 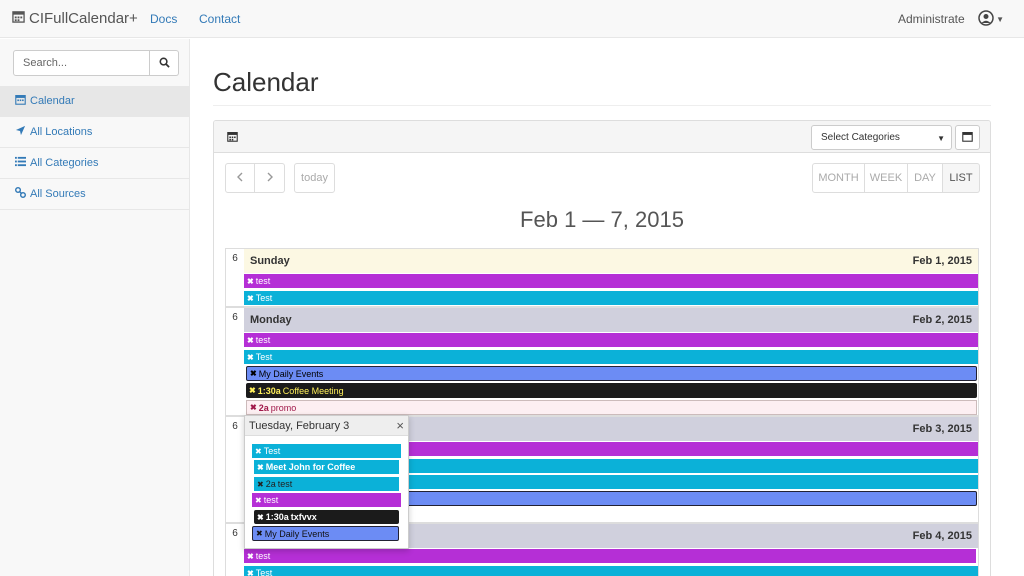 I want to click on location-arrow-icon, so click(x=20, y=132).